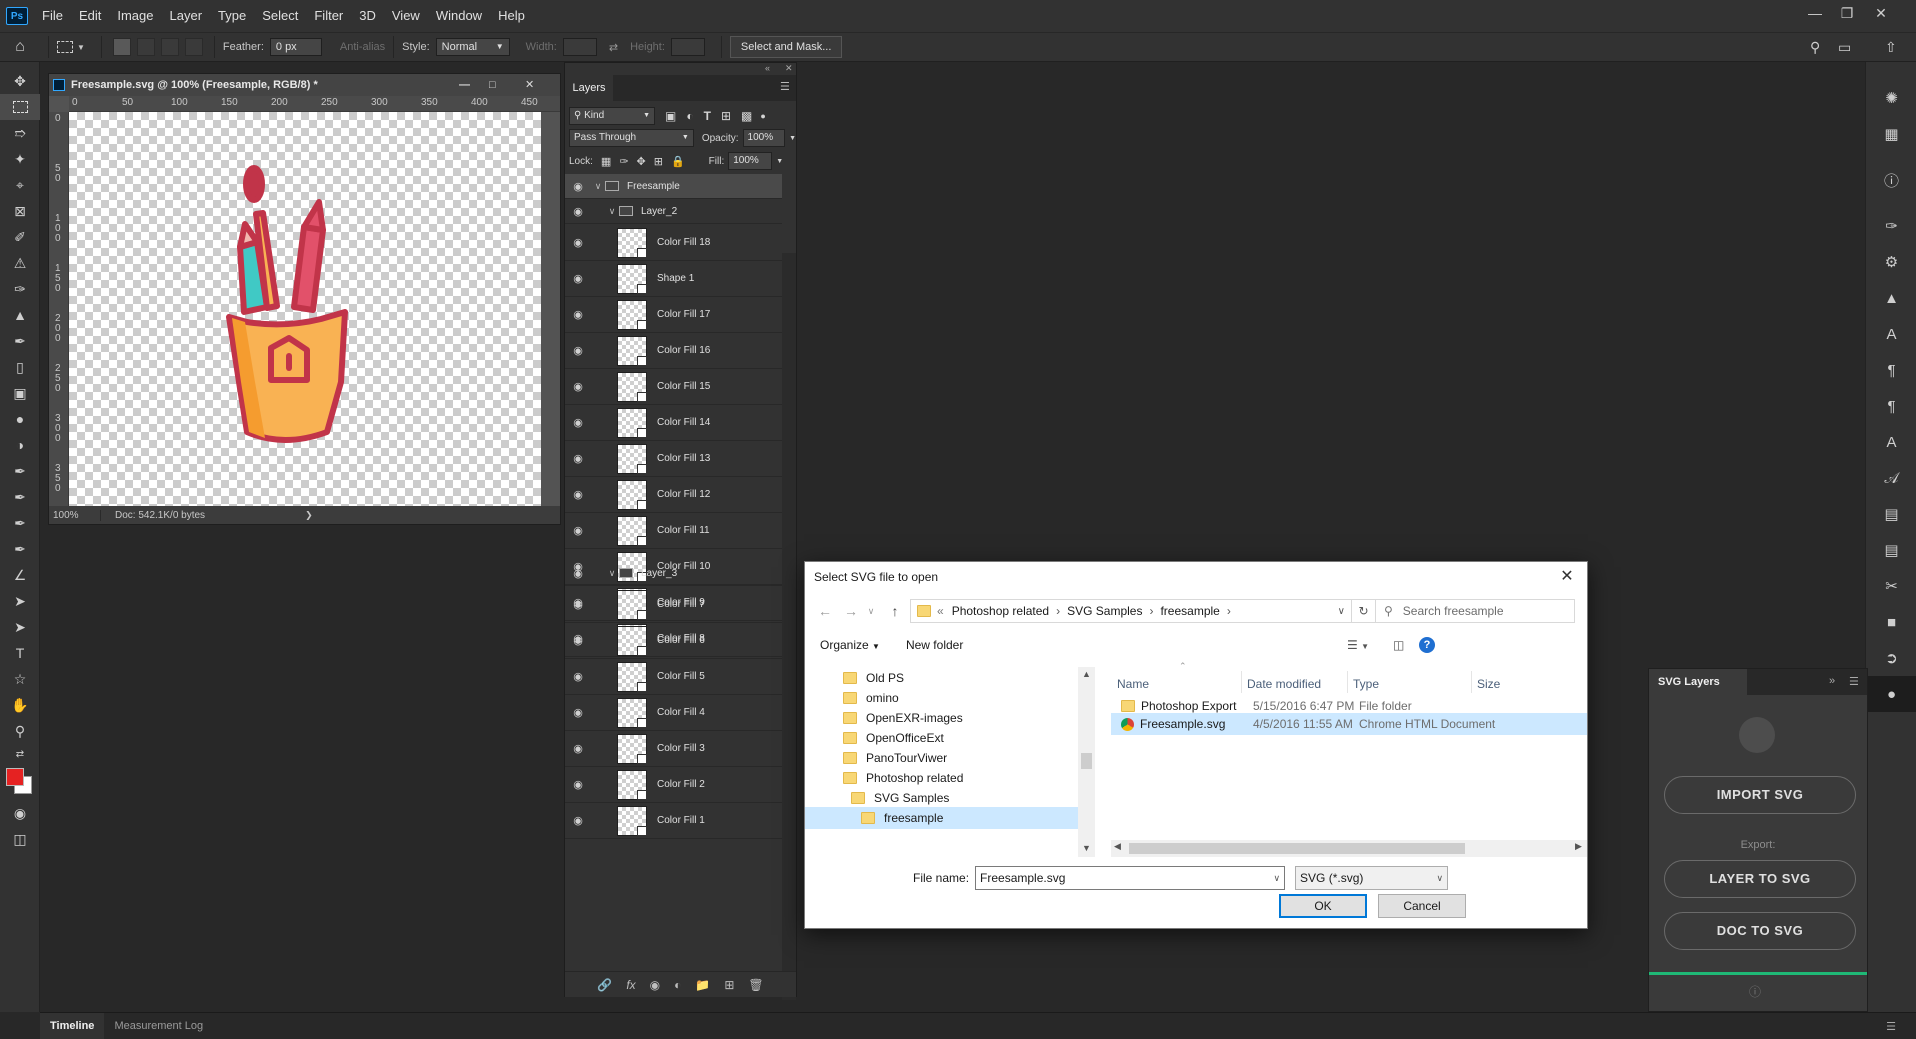 This screenshot has height=1039, width=1916. Describe the element at coordinates (1578, 846) in the screenshot. I see `scroll-right-icon: ▶` at that location.